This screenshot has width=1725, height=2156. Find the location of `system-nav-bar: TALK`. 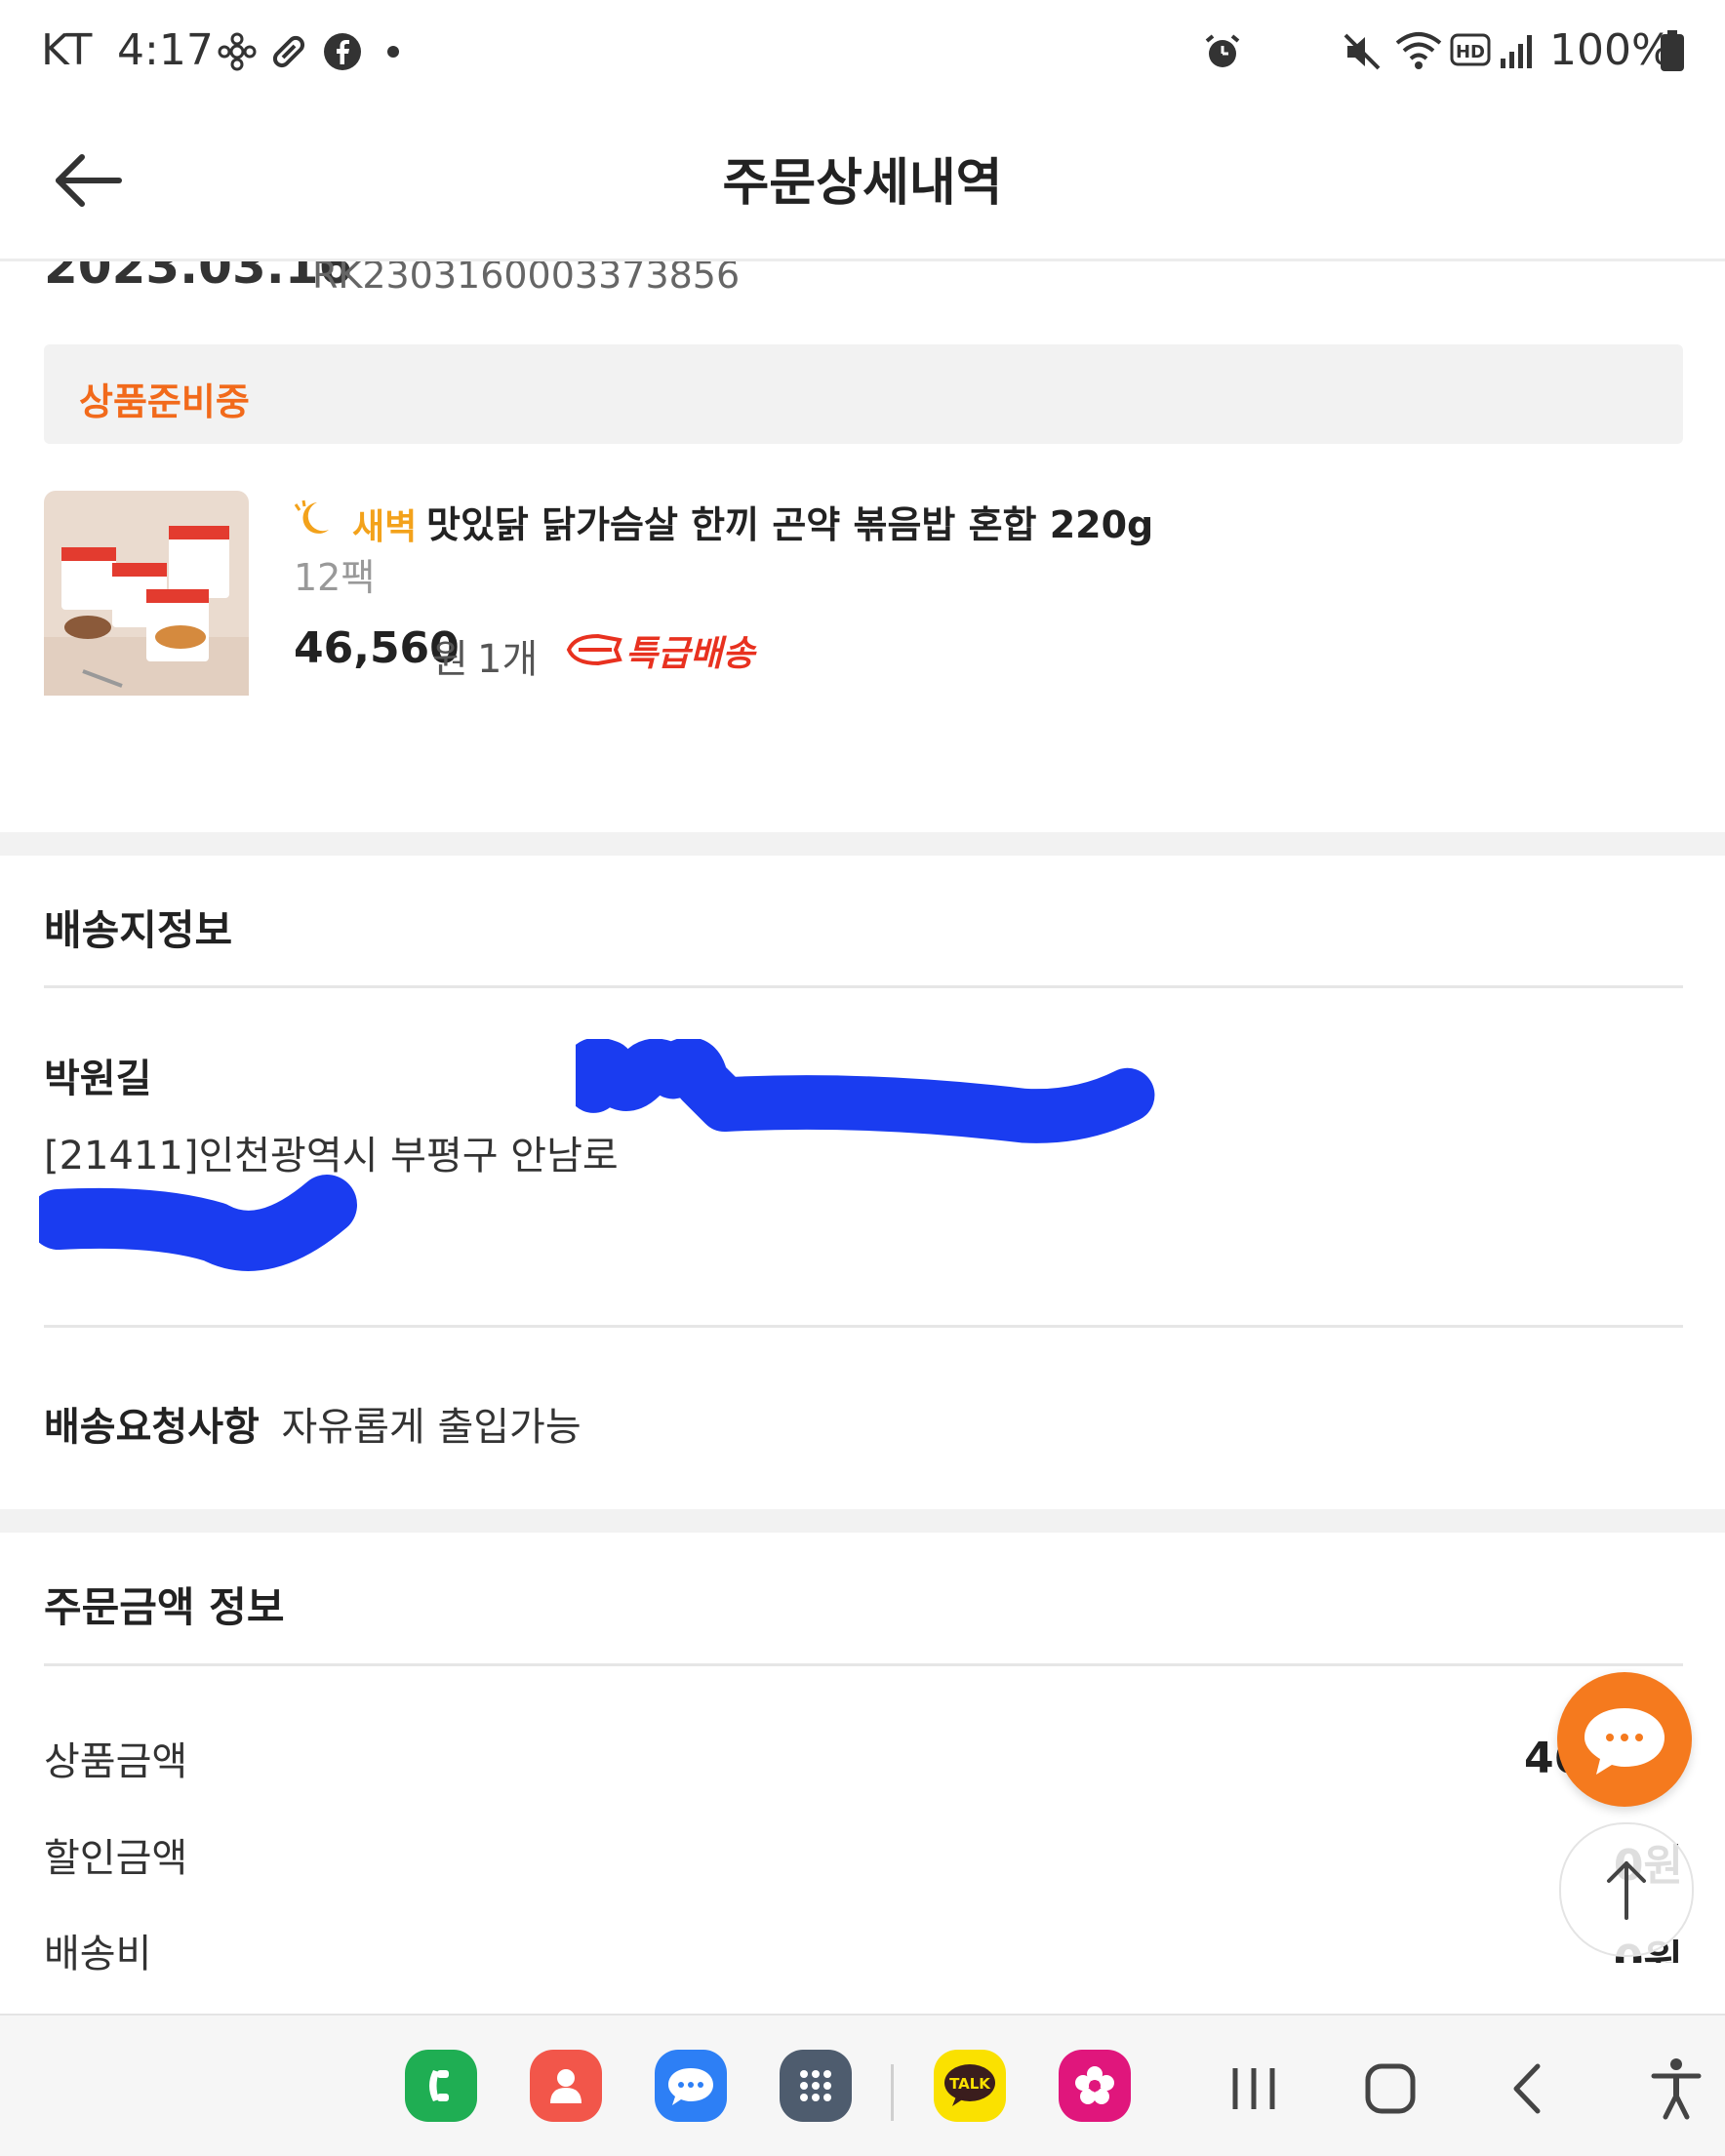

system-nav-bar: TALK is located at coordinates (863, 2085).